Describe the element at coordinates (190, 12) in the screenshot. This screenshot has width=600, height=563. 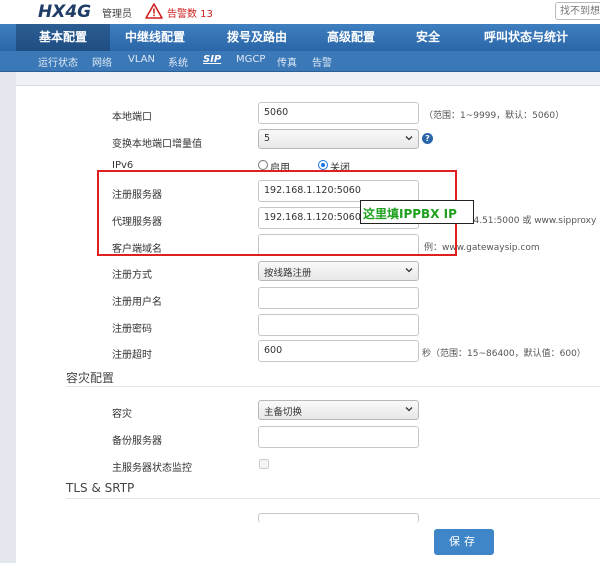
I see `alarm-count: 告警数 13` at that location.